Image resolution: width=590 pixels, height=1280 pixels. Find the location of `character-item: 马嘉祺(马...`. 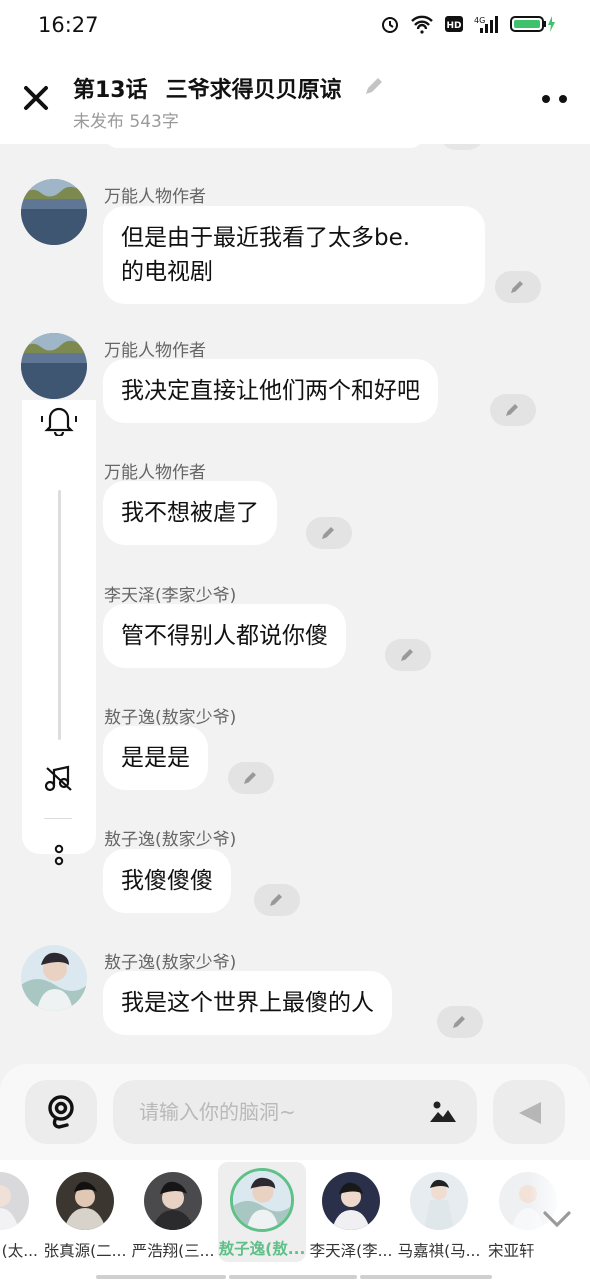

character-item: 马嘉祺(马... is located at coordinates (439, 1215).